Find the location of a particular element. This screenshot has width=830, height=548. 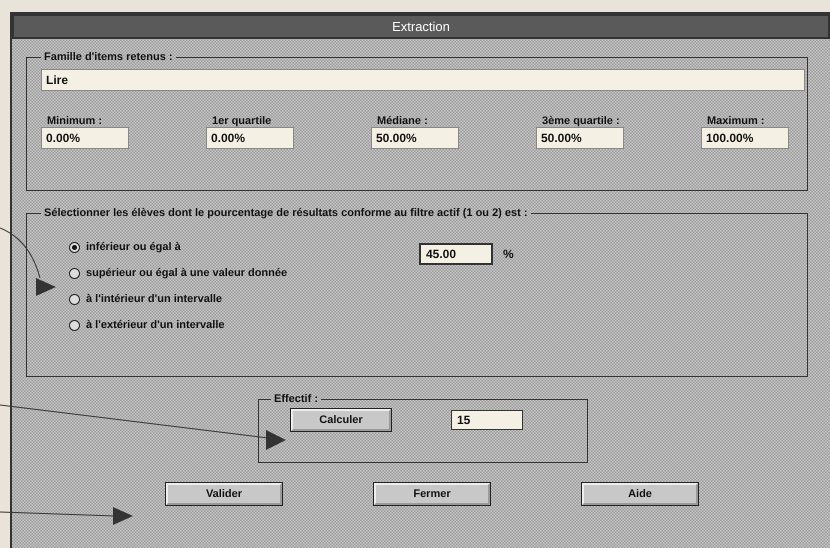

radio-label: à l'extérieur d'un intervalle is located at coordinates (155, 325).